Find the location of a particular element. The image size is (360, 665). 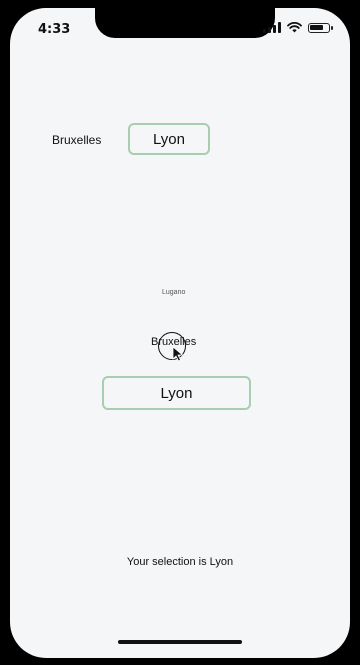

battery-icon is located at coordinates (320, 27).